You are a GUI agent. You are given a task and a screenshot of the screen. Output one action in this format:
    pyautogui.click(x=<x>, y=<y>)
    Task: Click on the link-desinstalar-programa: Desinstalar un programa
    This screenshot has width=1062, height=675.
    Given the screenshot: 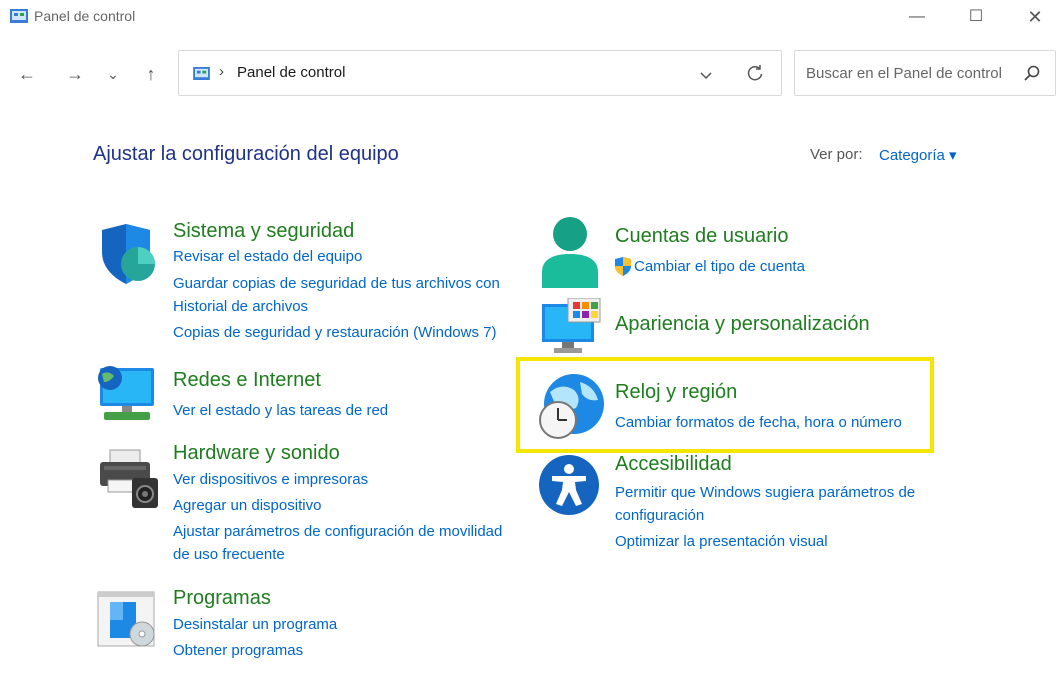 What is the action you would take?
    pyautogui.click(x=255, y=625)
    